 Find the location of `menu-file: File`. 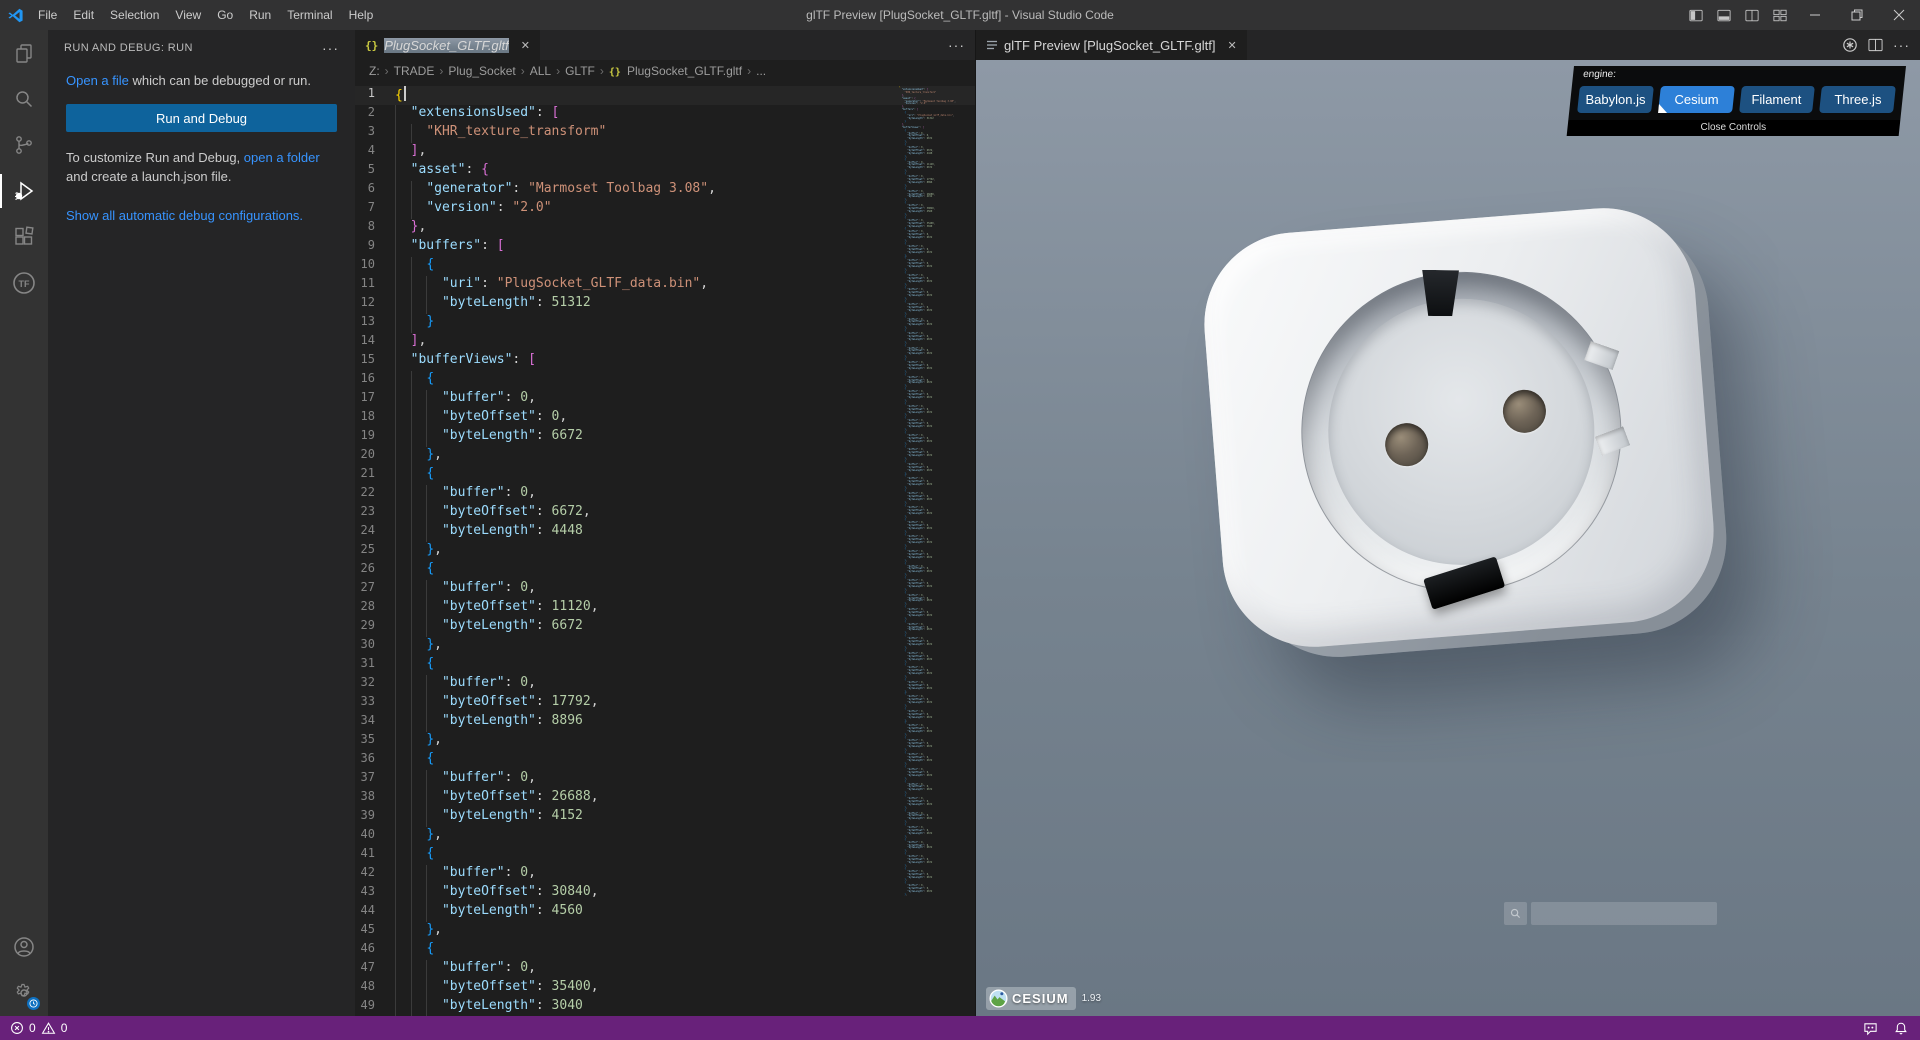

menu-file: File is located at coordinates (47, 15).